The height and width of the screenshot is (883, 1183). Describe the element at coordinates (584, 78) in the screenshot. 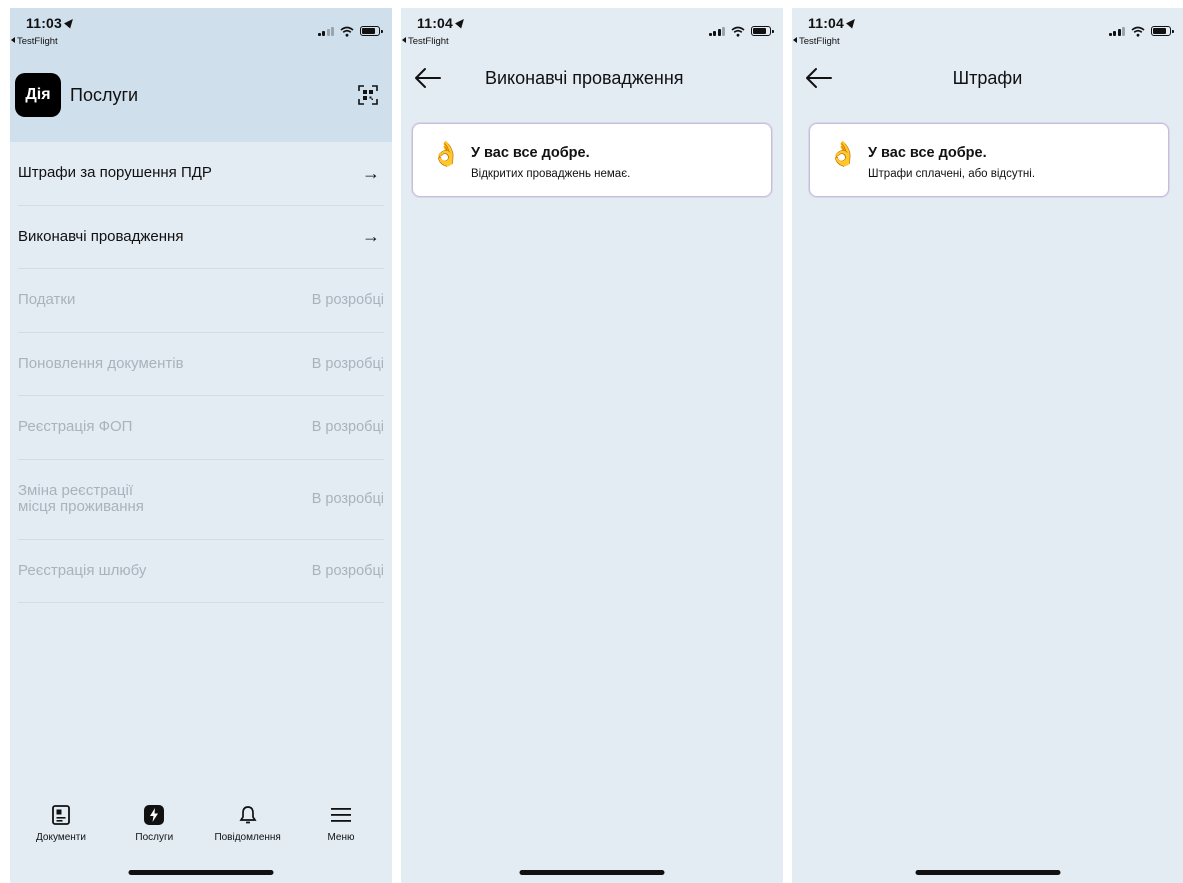

I see `page-title: Виконавчі провадження` at that location.